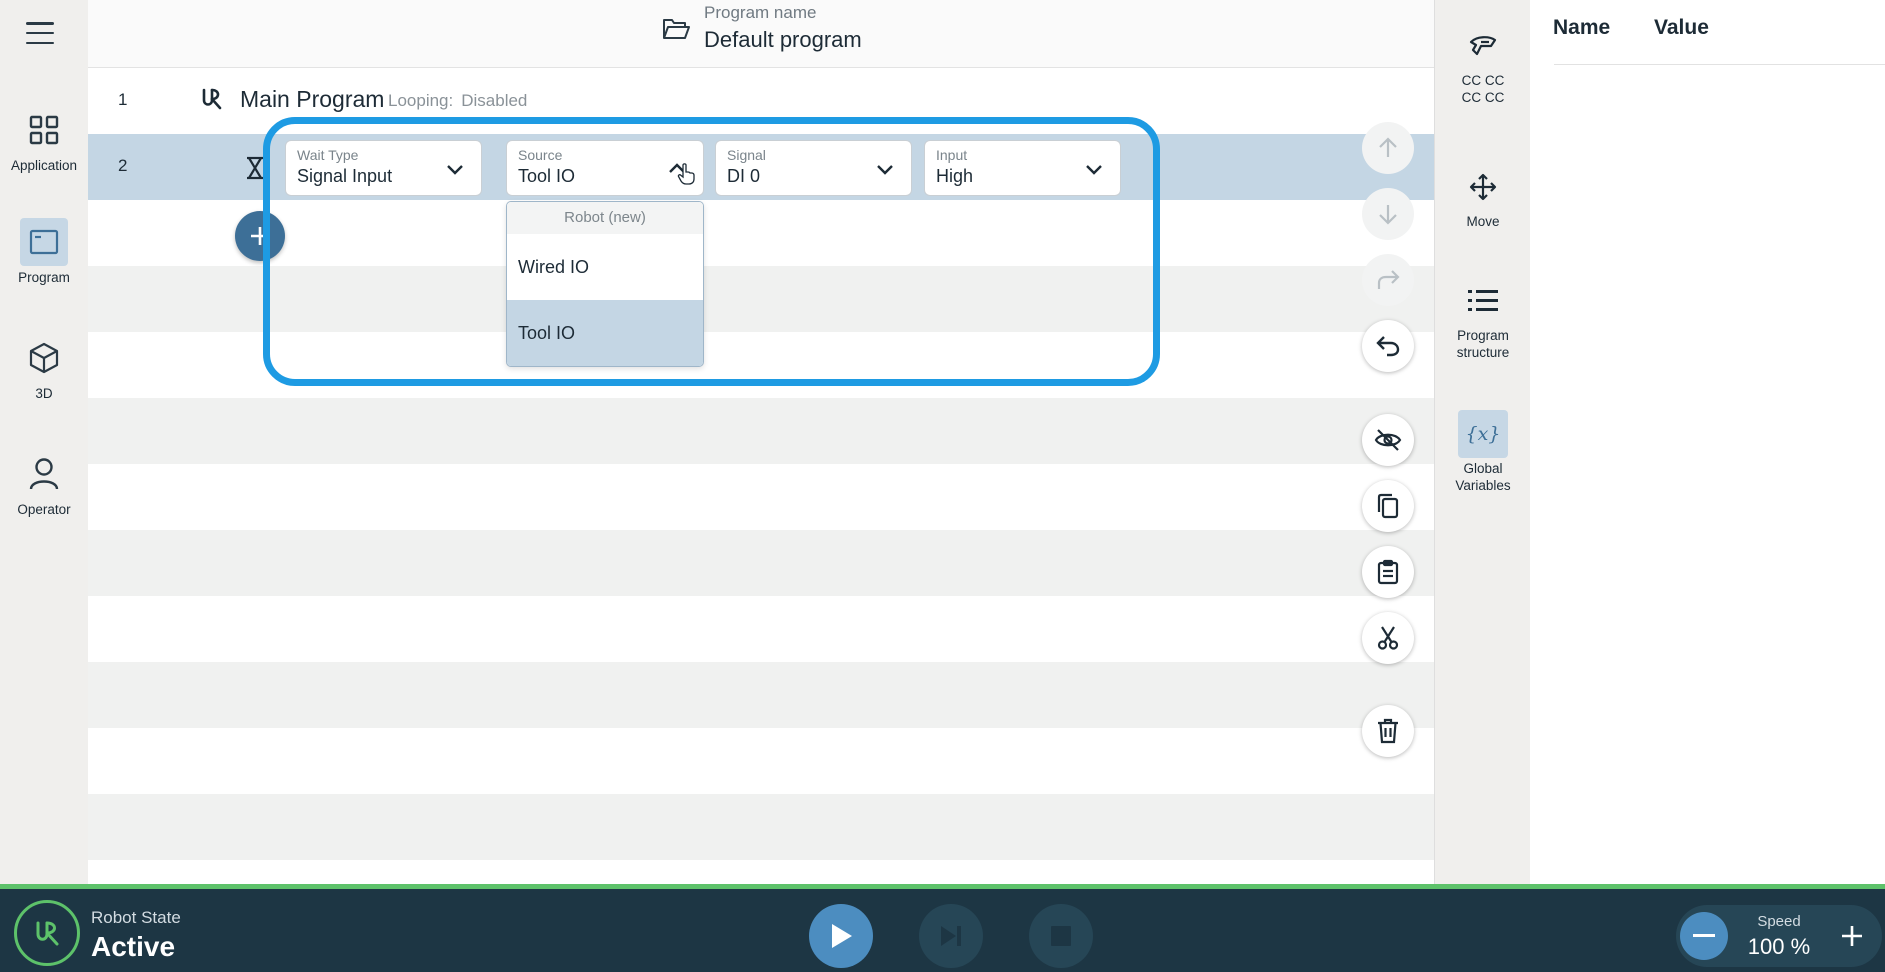  I want to click on menu-group-header: Robot (new), so click(605, 218).